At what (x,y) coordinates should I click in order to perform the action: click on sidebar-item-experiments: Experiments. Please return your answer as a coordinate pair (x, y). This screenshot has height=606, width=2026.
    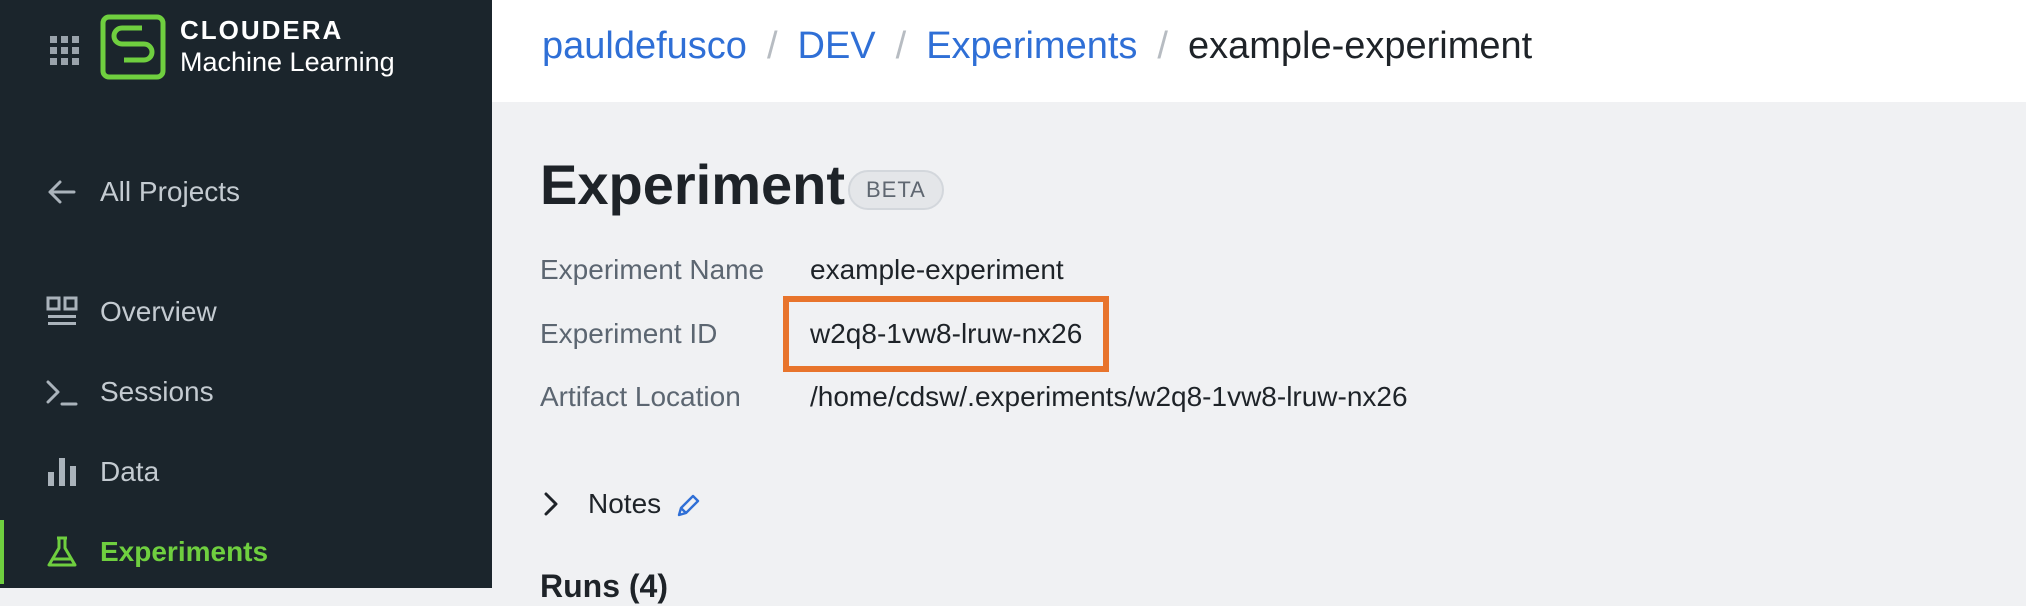
    Looking at the image, I should click on (246, 552).